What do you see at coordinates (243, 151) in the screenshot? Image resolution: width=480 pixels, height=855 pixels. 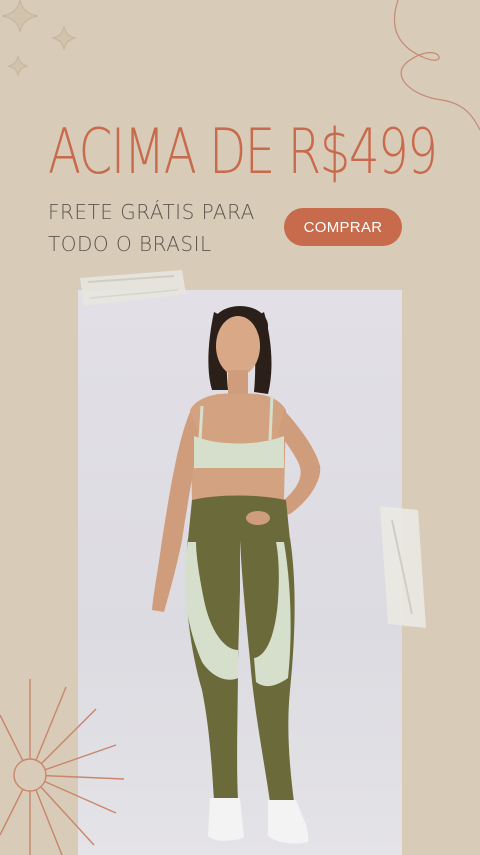 I see `headline: ACIMA DE R$499` at bounding box center [243, 151].